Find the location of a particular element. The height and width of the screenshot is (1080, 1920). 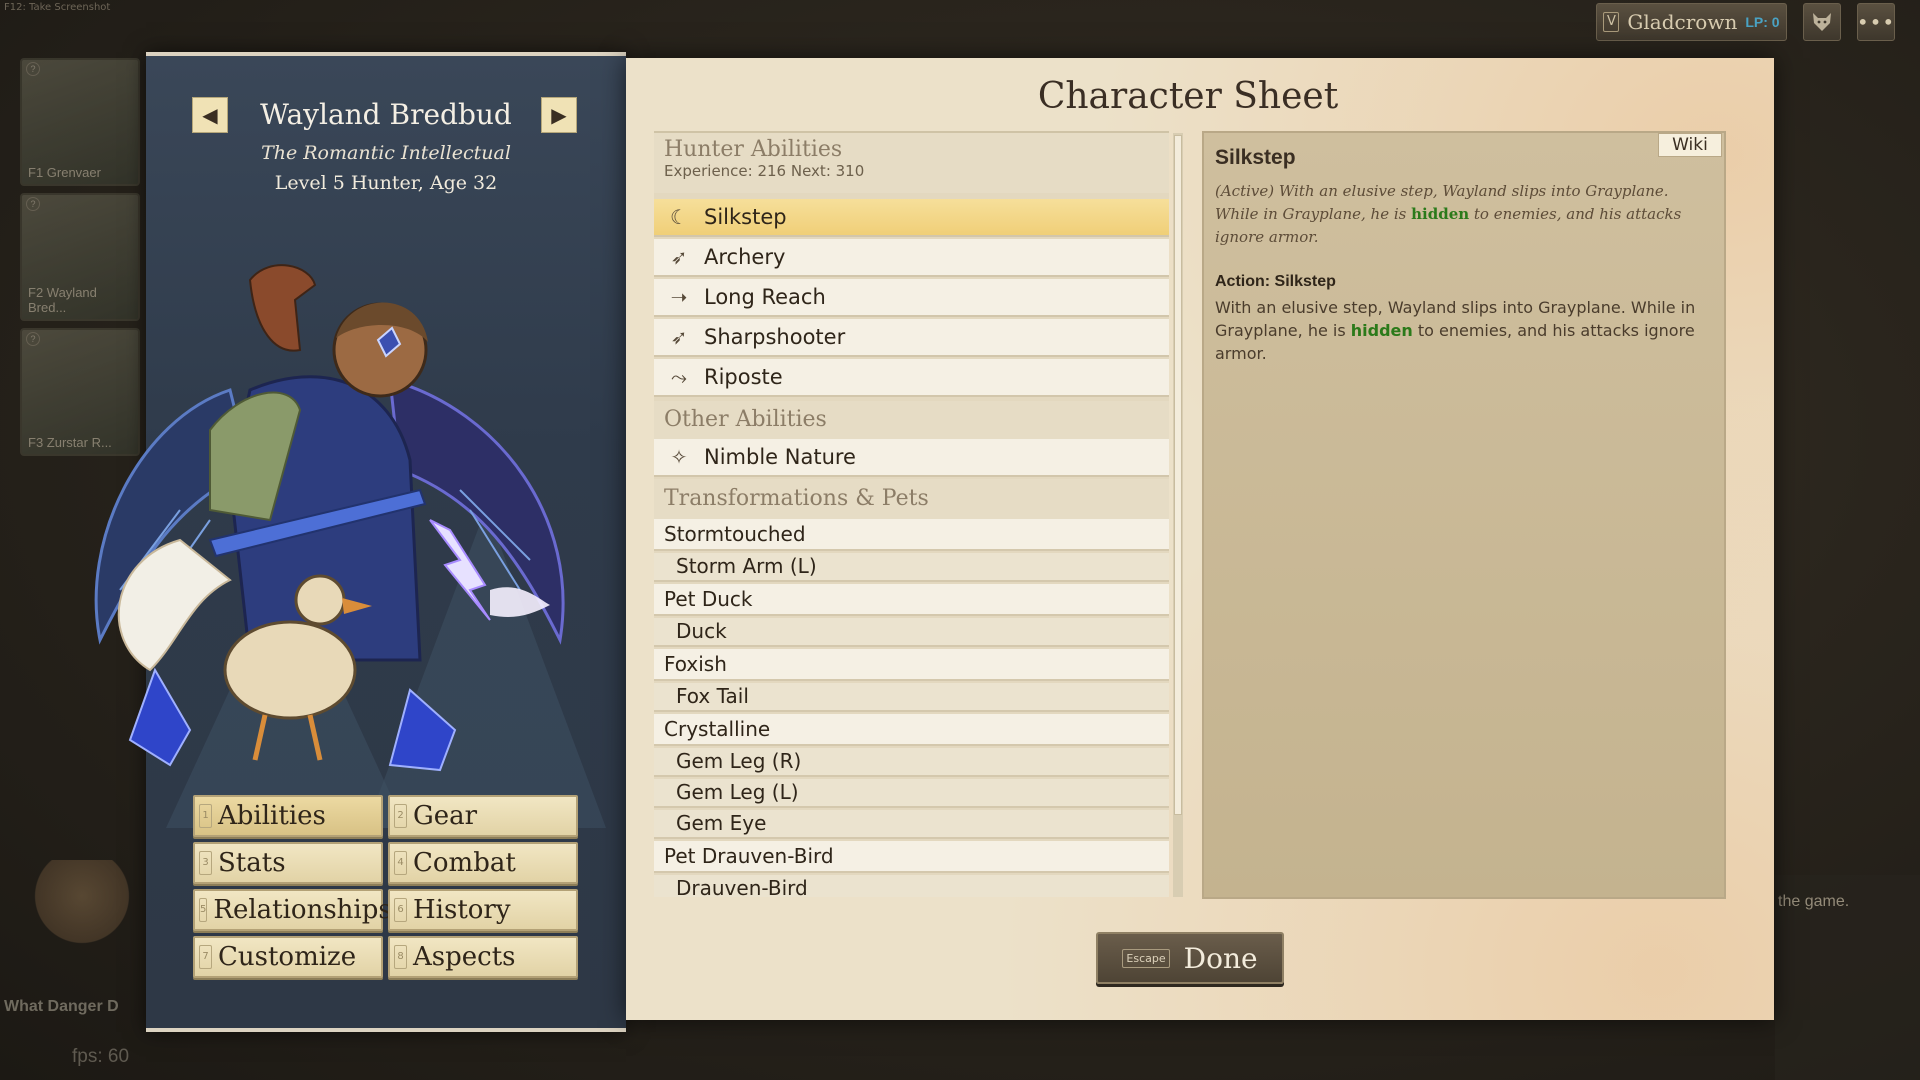

transformation-row: Pet Duck is located at coordinates (911, 600).